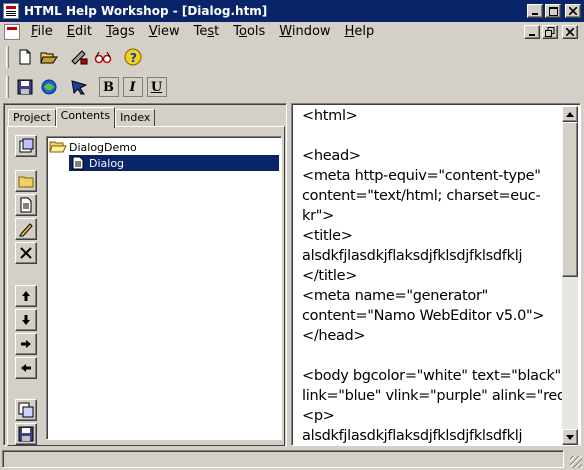  Describe the element at coordinates (156, 87) in the screenshot. I see `underline-button: U` at that location.